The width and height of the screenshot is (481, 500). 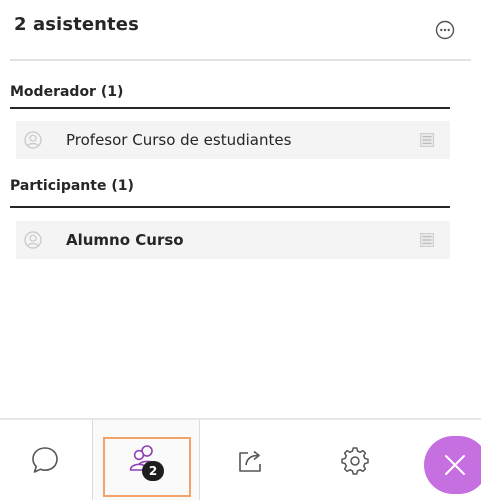 I want to click on close-icon, so click(x=455, y=465).